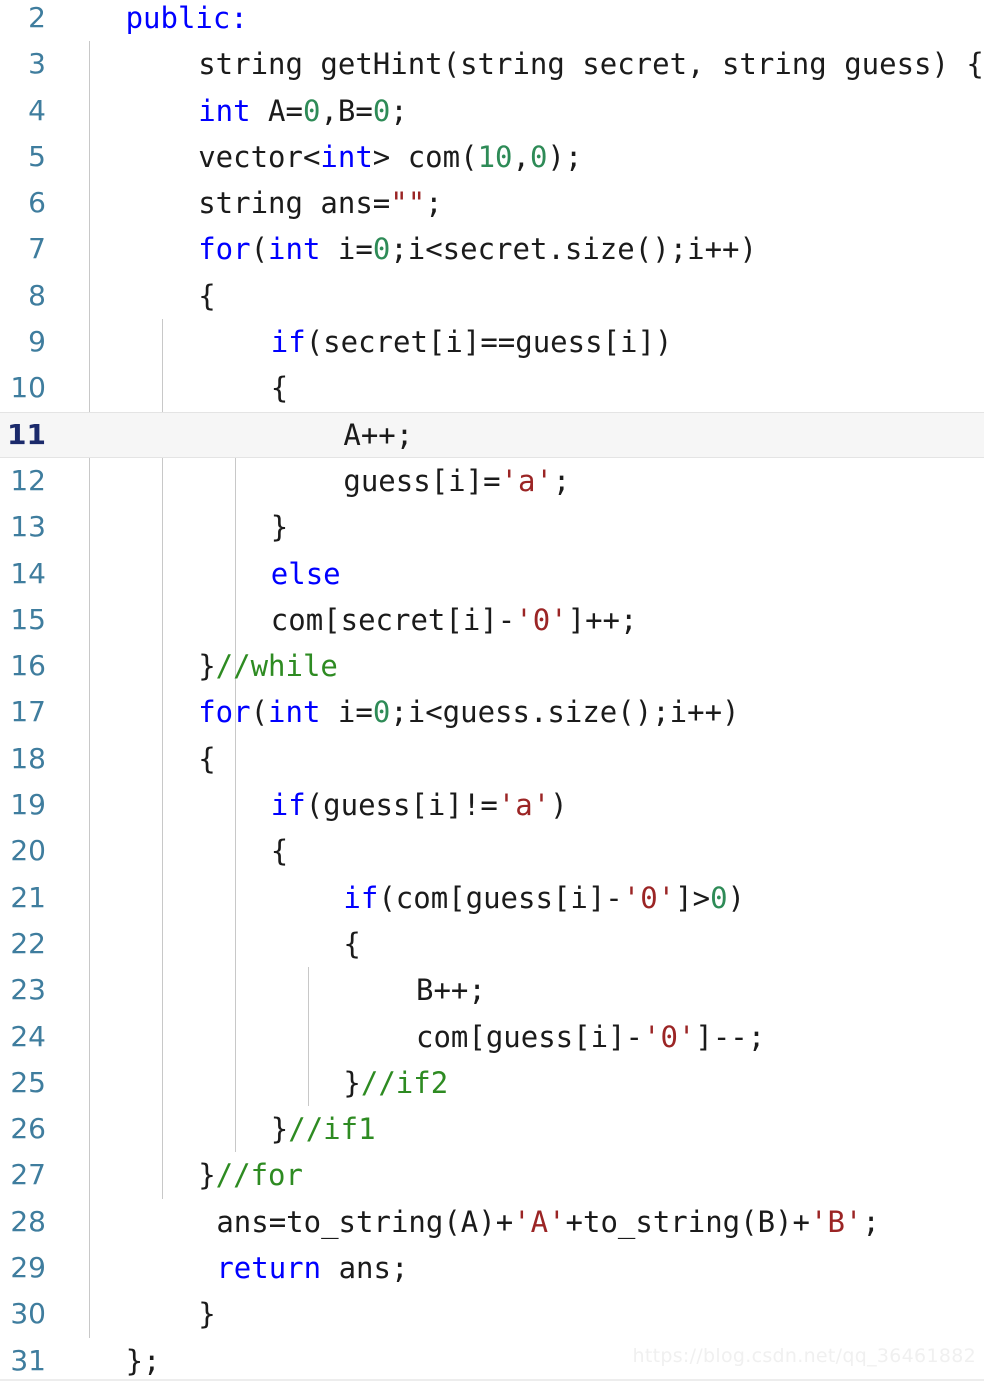 This screenshot has width=984, height=1381. I want to click on code-token-pln: ]--;, so click(730, 1036).